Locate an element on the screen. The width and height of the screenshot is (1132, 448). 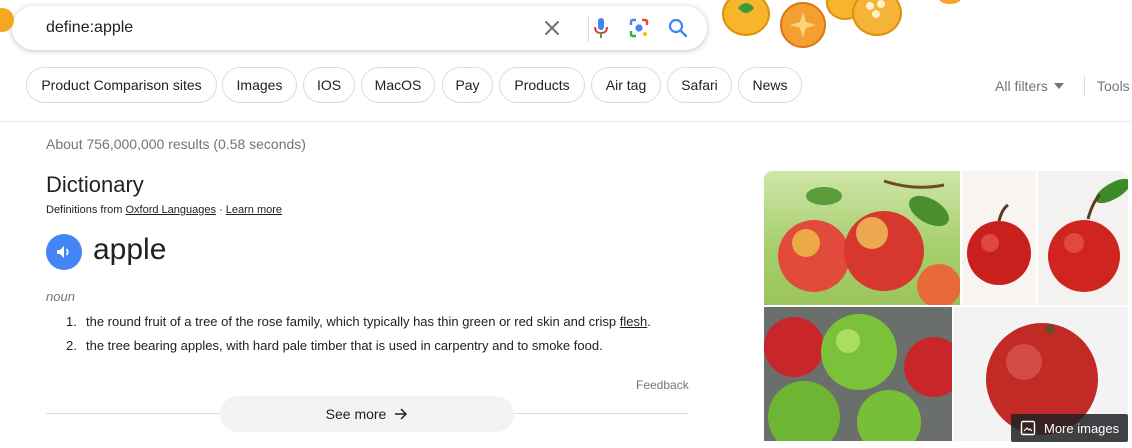
chip-macos: MacOS is located at coordinates (398, 85).